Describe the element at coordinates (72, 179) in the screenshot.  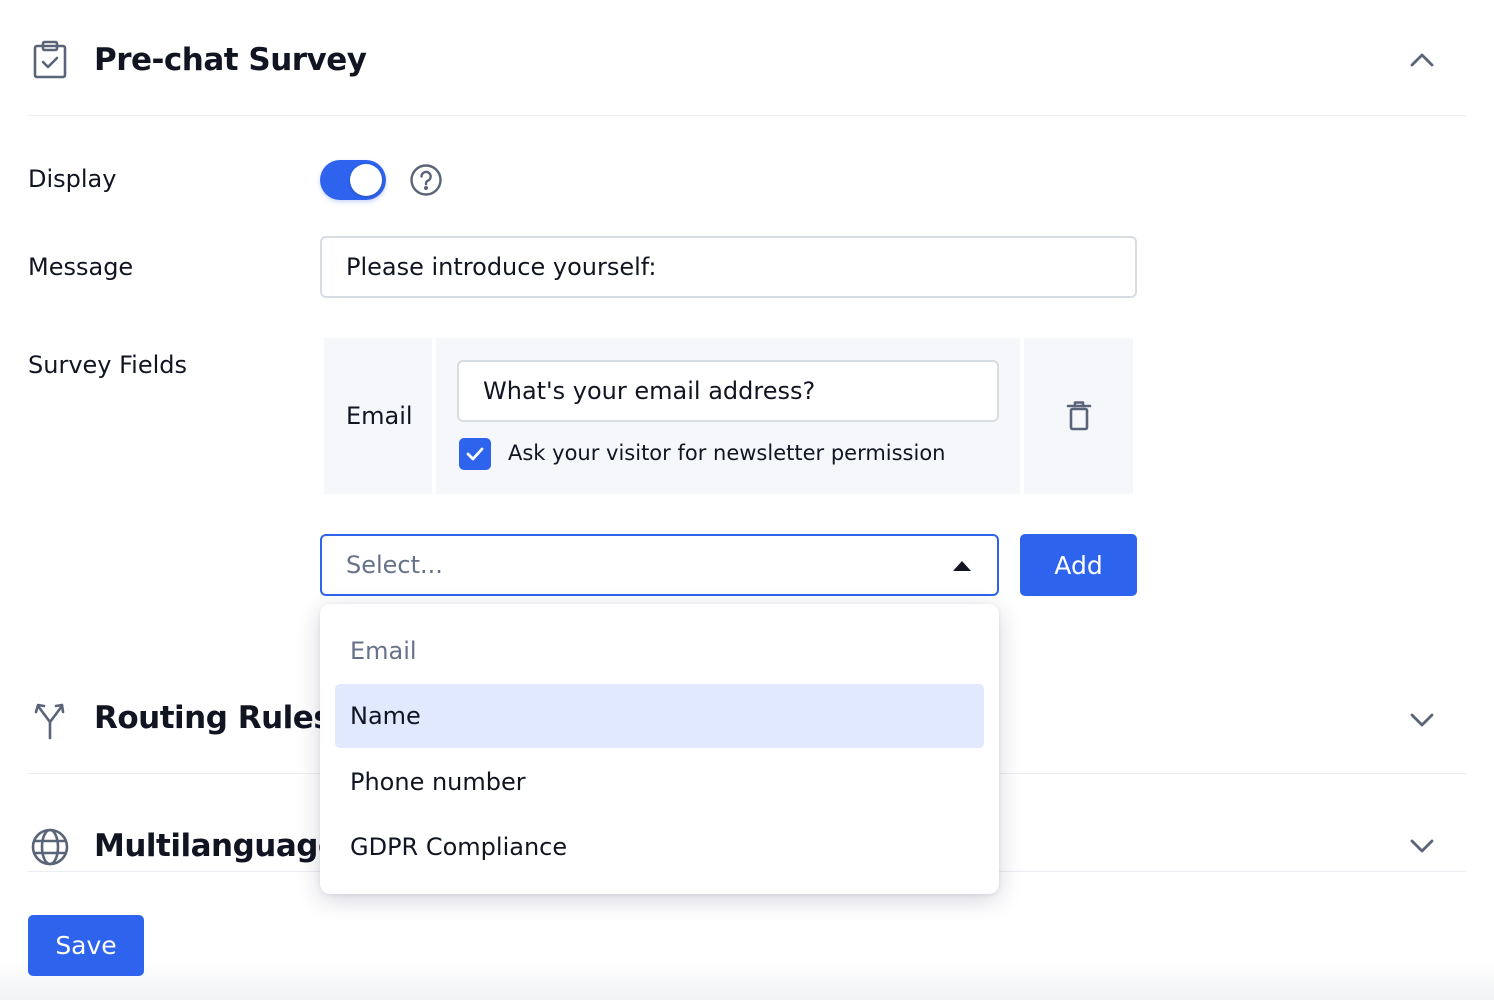
I see `display-label: Display` at that location.